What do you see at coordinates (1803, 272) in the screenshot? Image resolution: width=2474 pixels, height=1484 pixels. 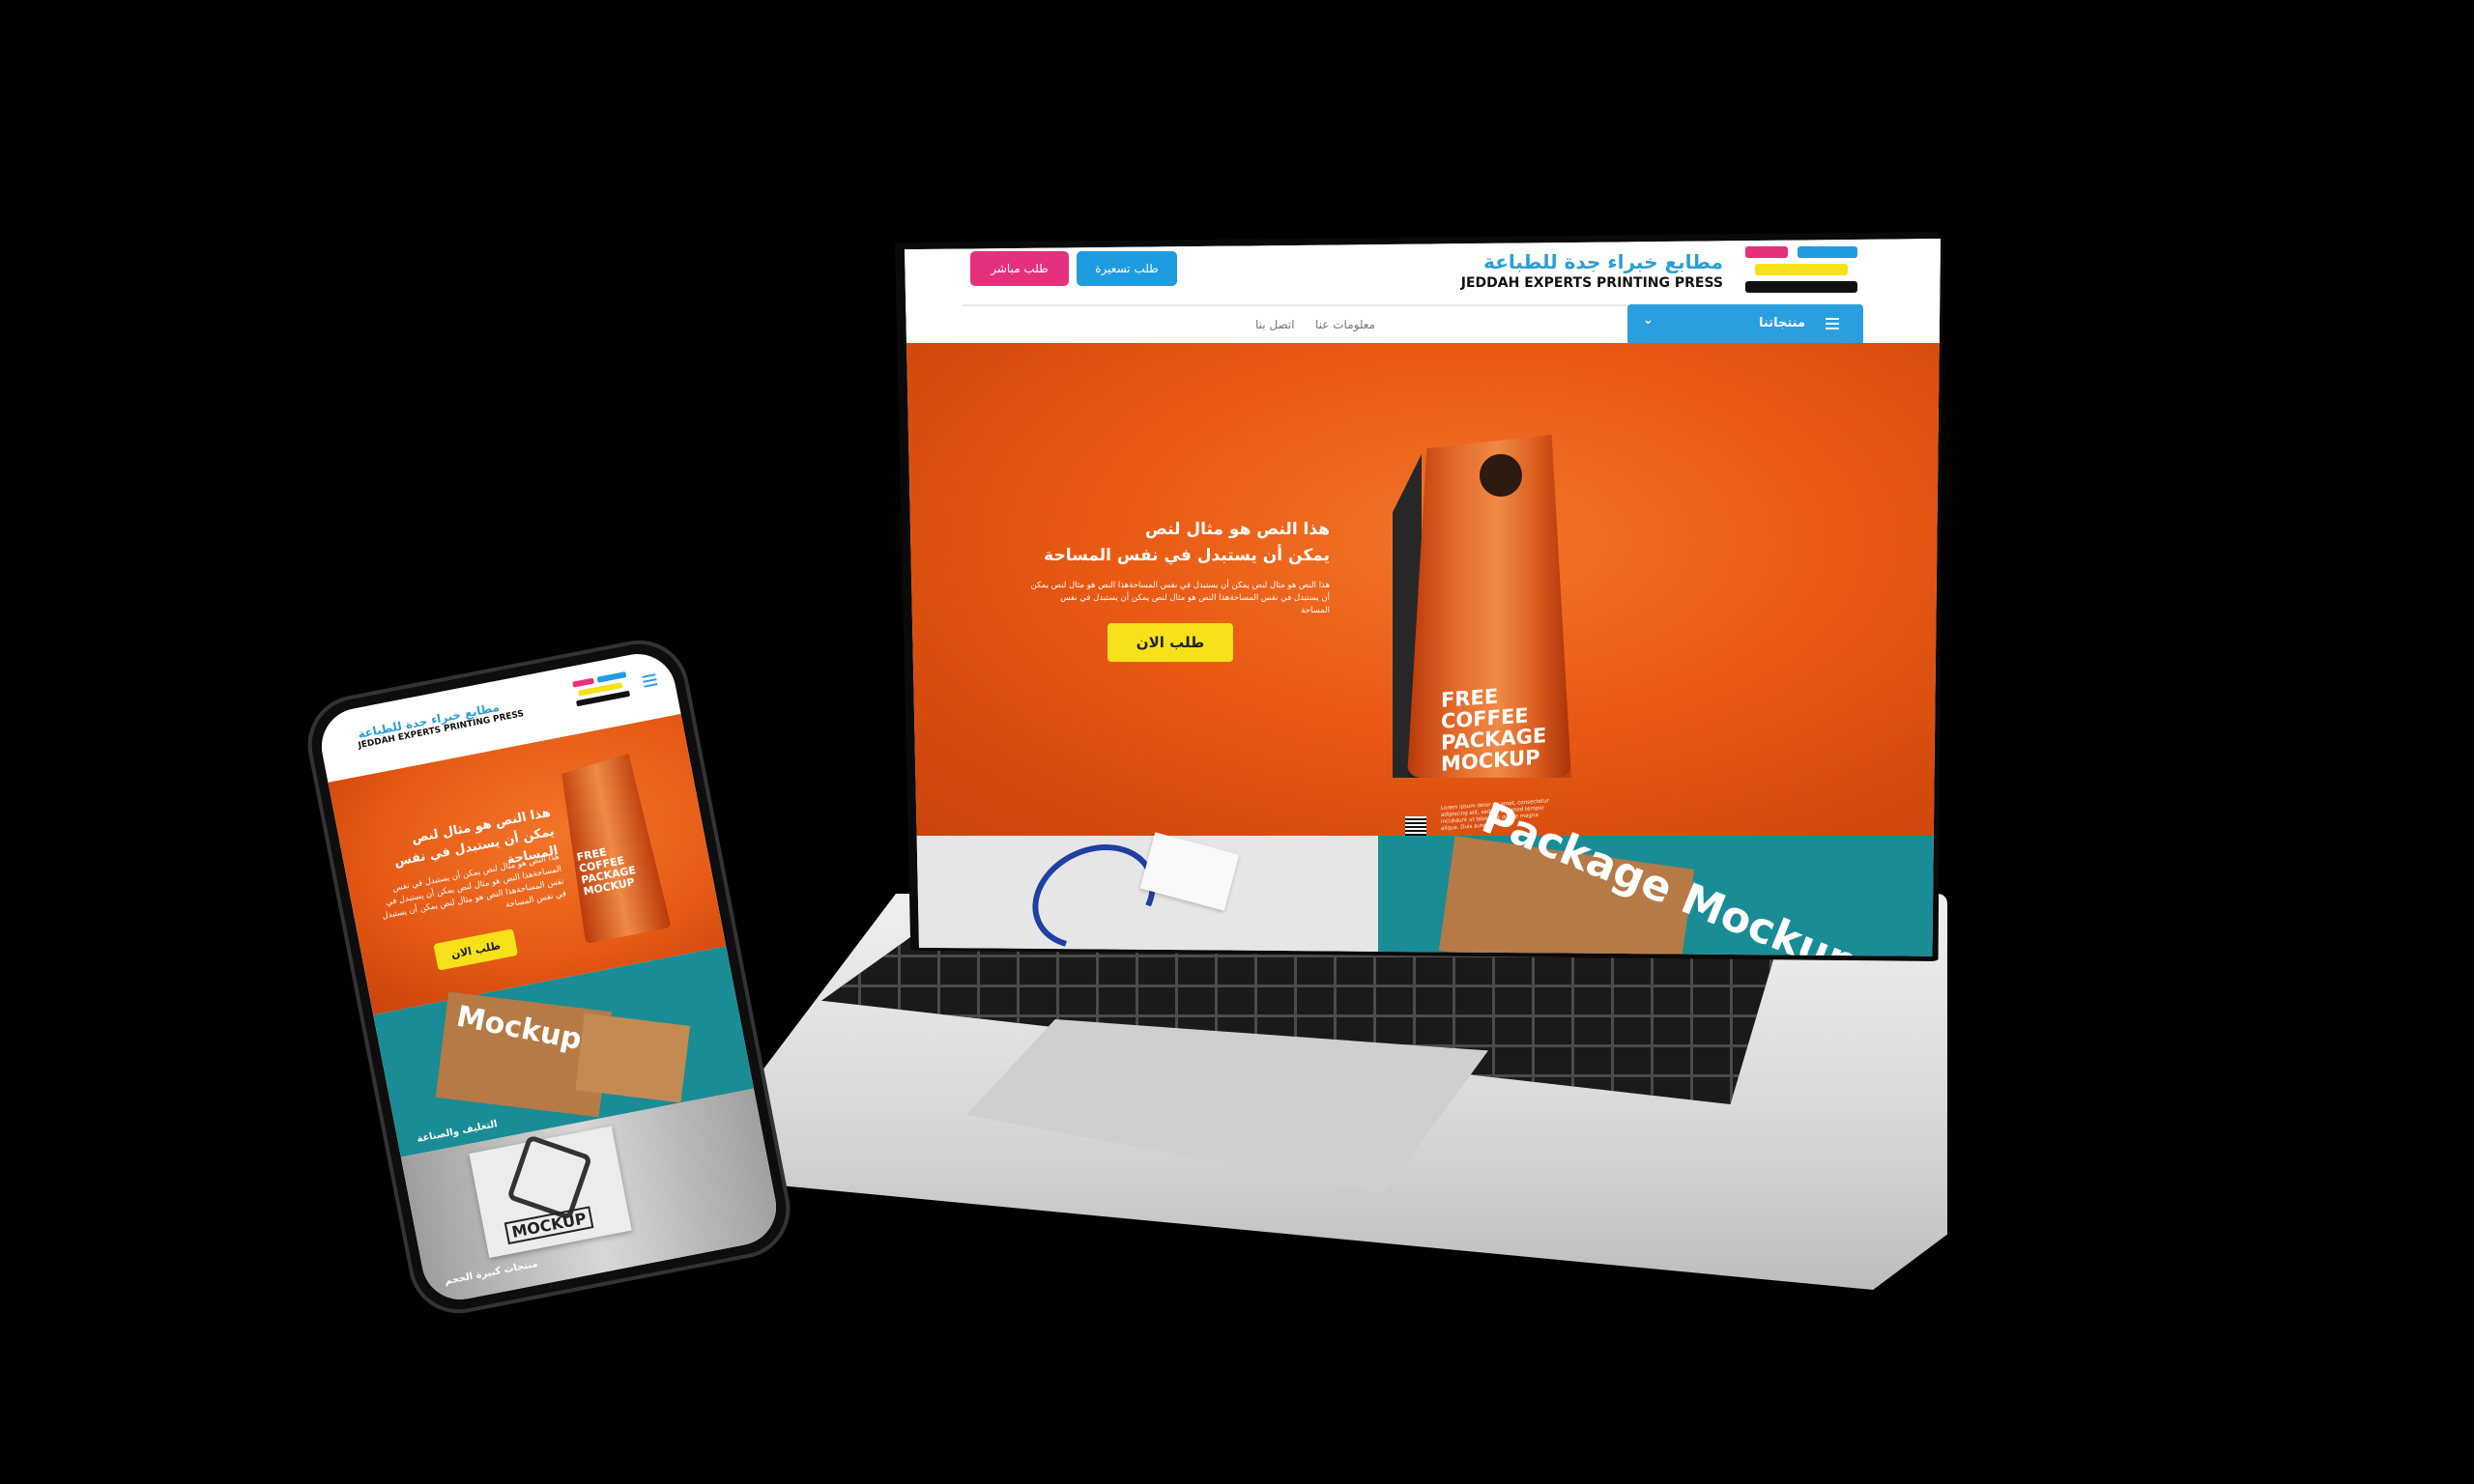 I see `logo-mark-icon` at bounding box center [1803, 272].